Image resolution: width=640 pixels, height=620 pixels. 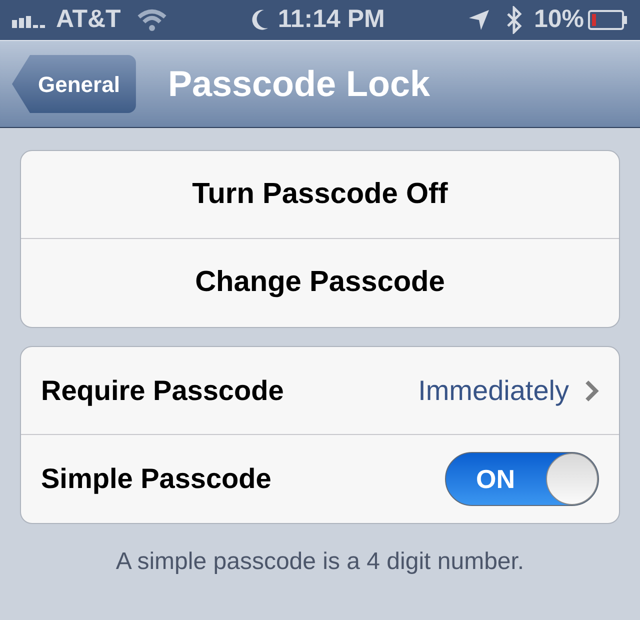 I want to click on chevron-icon, so click(x=592, y=391).